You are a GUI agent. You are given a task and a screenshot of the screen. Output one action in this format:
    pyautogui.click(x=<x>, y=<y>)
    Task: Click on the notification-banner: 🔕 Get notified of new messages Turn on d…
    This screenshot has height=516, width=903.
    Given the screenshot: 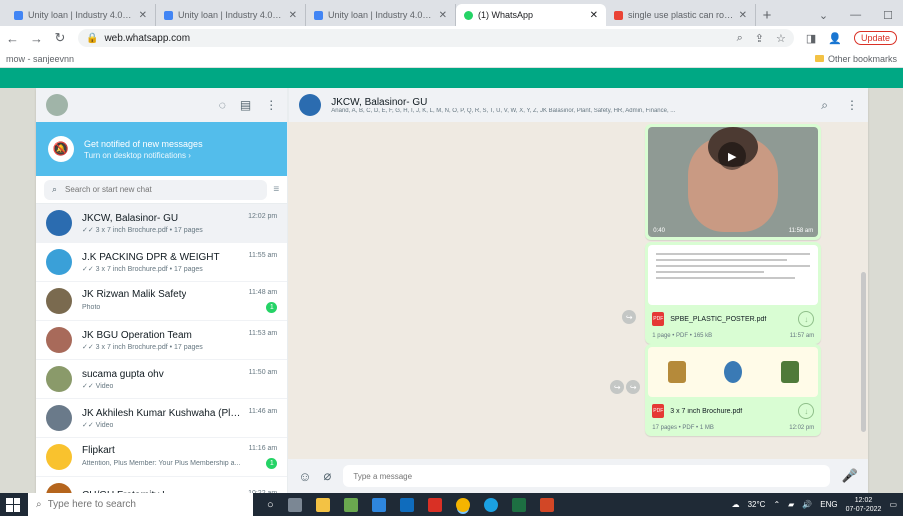 What is the action you would take?
    pyautogui.click(x=162, y=149)
    